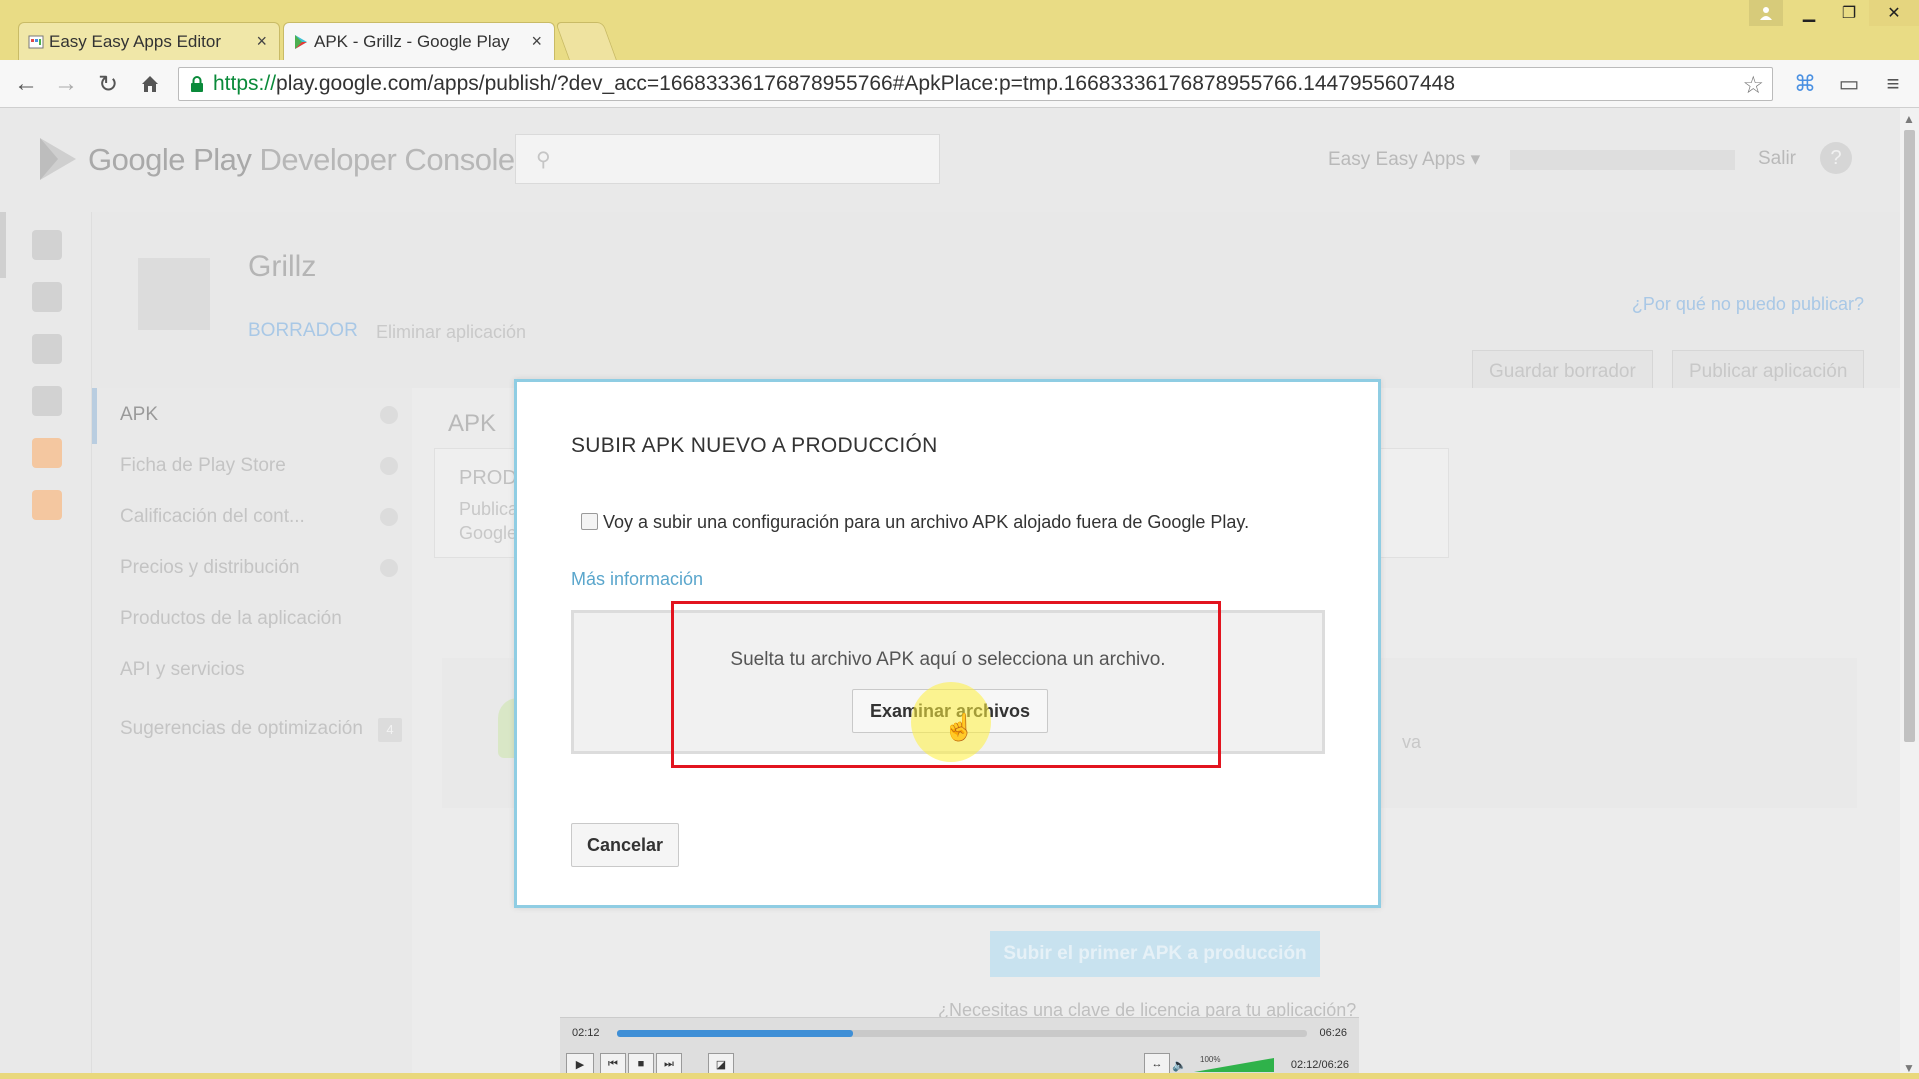  I want to click on app-android-icon, so click(174, 294).